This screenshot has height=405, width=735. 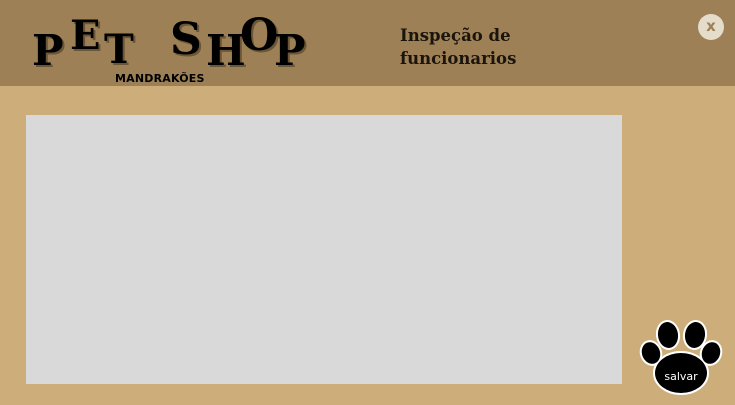 What do you see at coordinates (458, 47) in the screenshot?
I see `page-title: Inspeção de funcionarios` at bounding box center [458, 47].